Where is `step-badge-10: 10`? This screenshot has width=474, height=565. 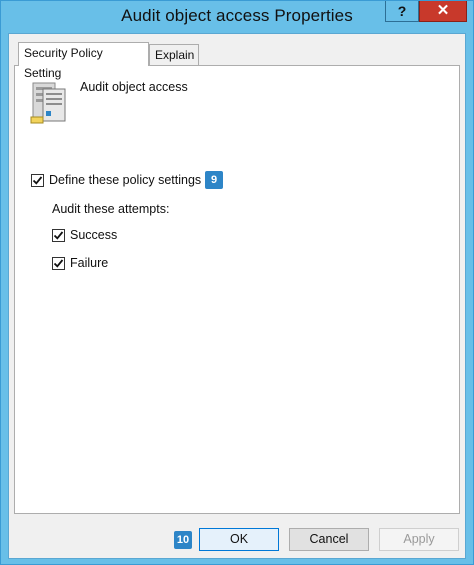 step-badge-10: 10 is located at coordinates (183, 540).